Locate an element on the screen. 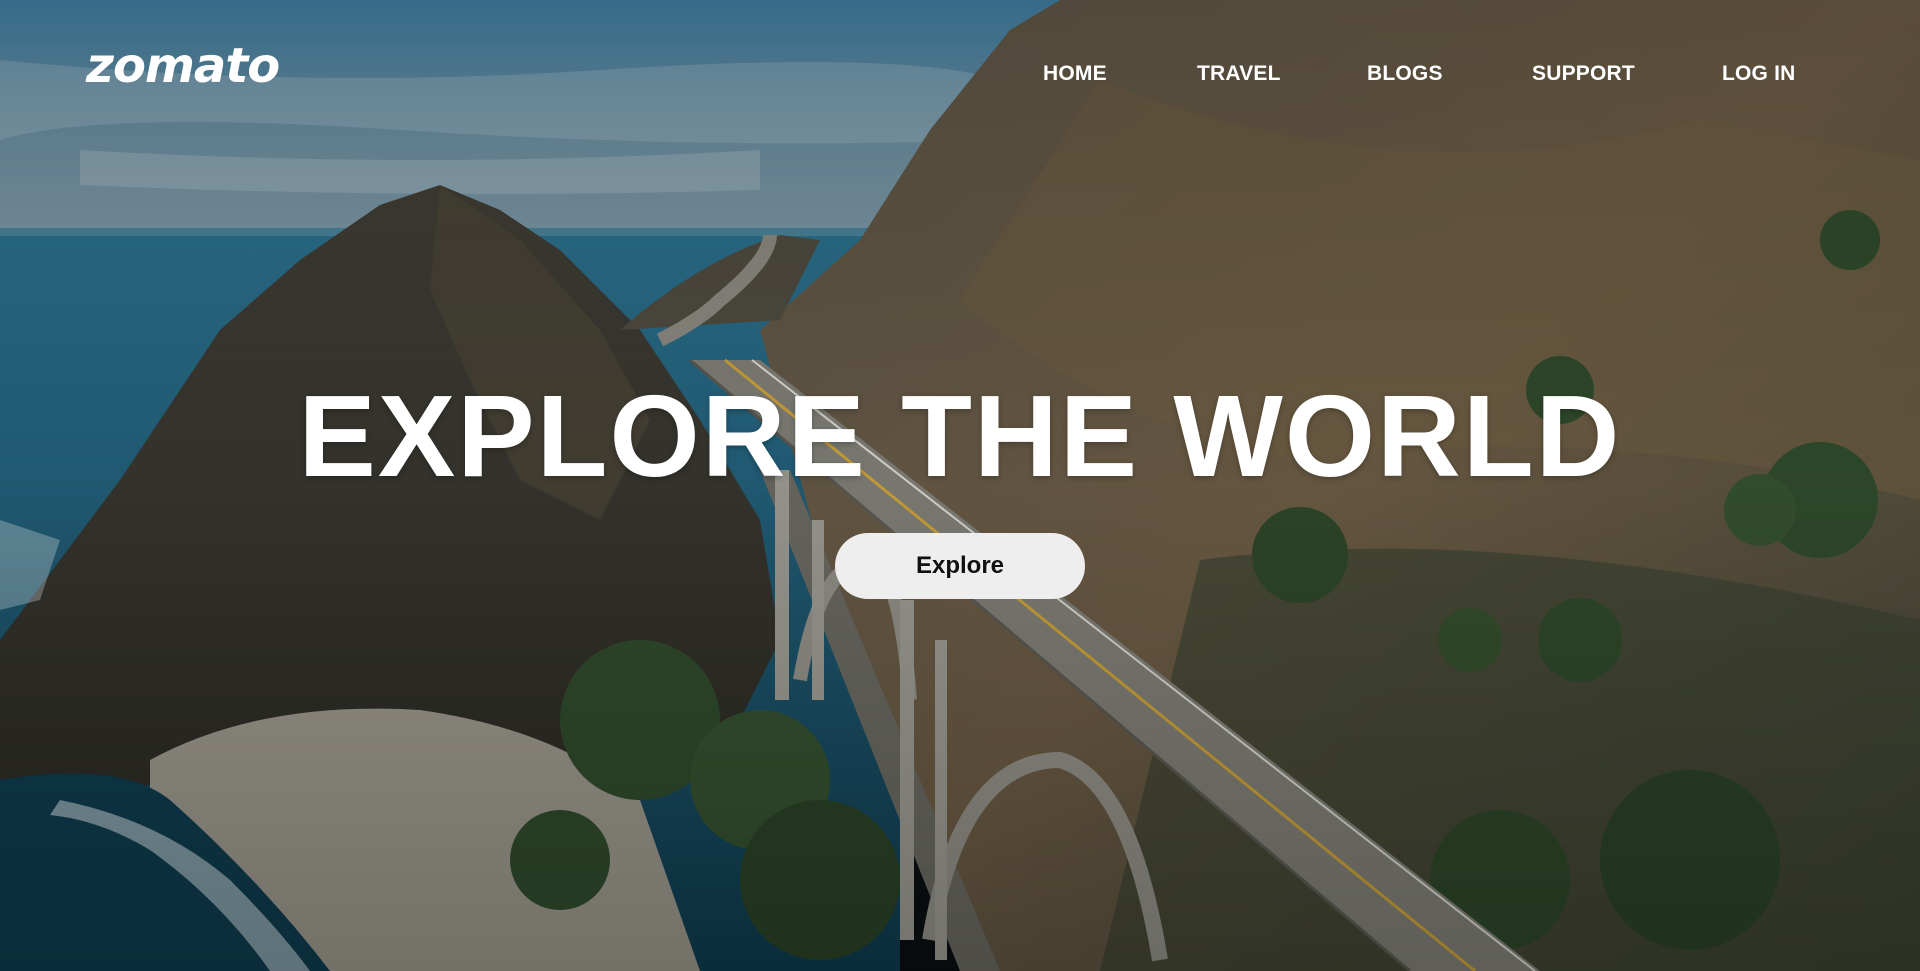 Image resolution: width=1920 pixels, height=971 pixels. nav-links: HOME TRAVEL BLOGS SUPPORT LOG IN is located at coordinates (960, 77).